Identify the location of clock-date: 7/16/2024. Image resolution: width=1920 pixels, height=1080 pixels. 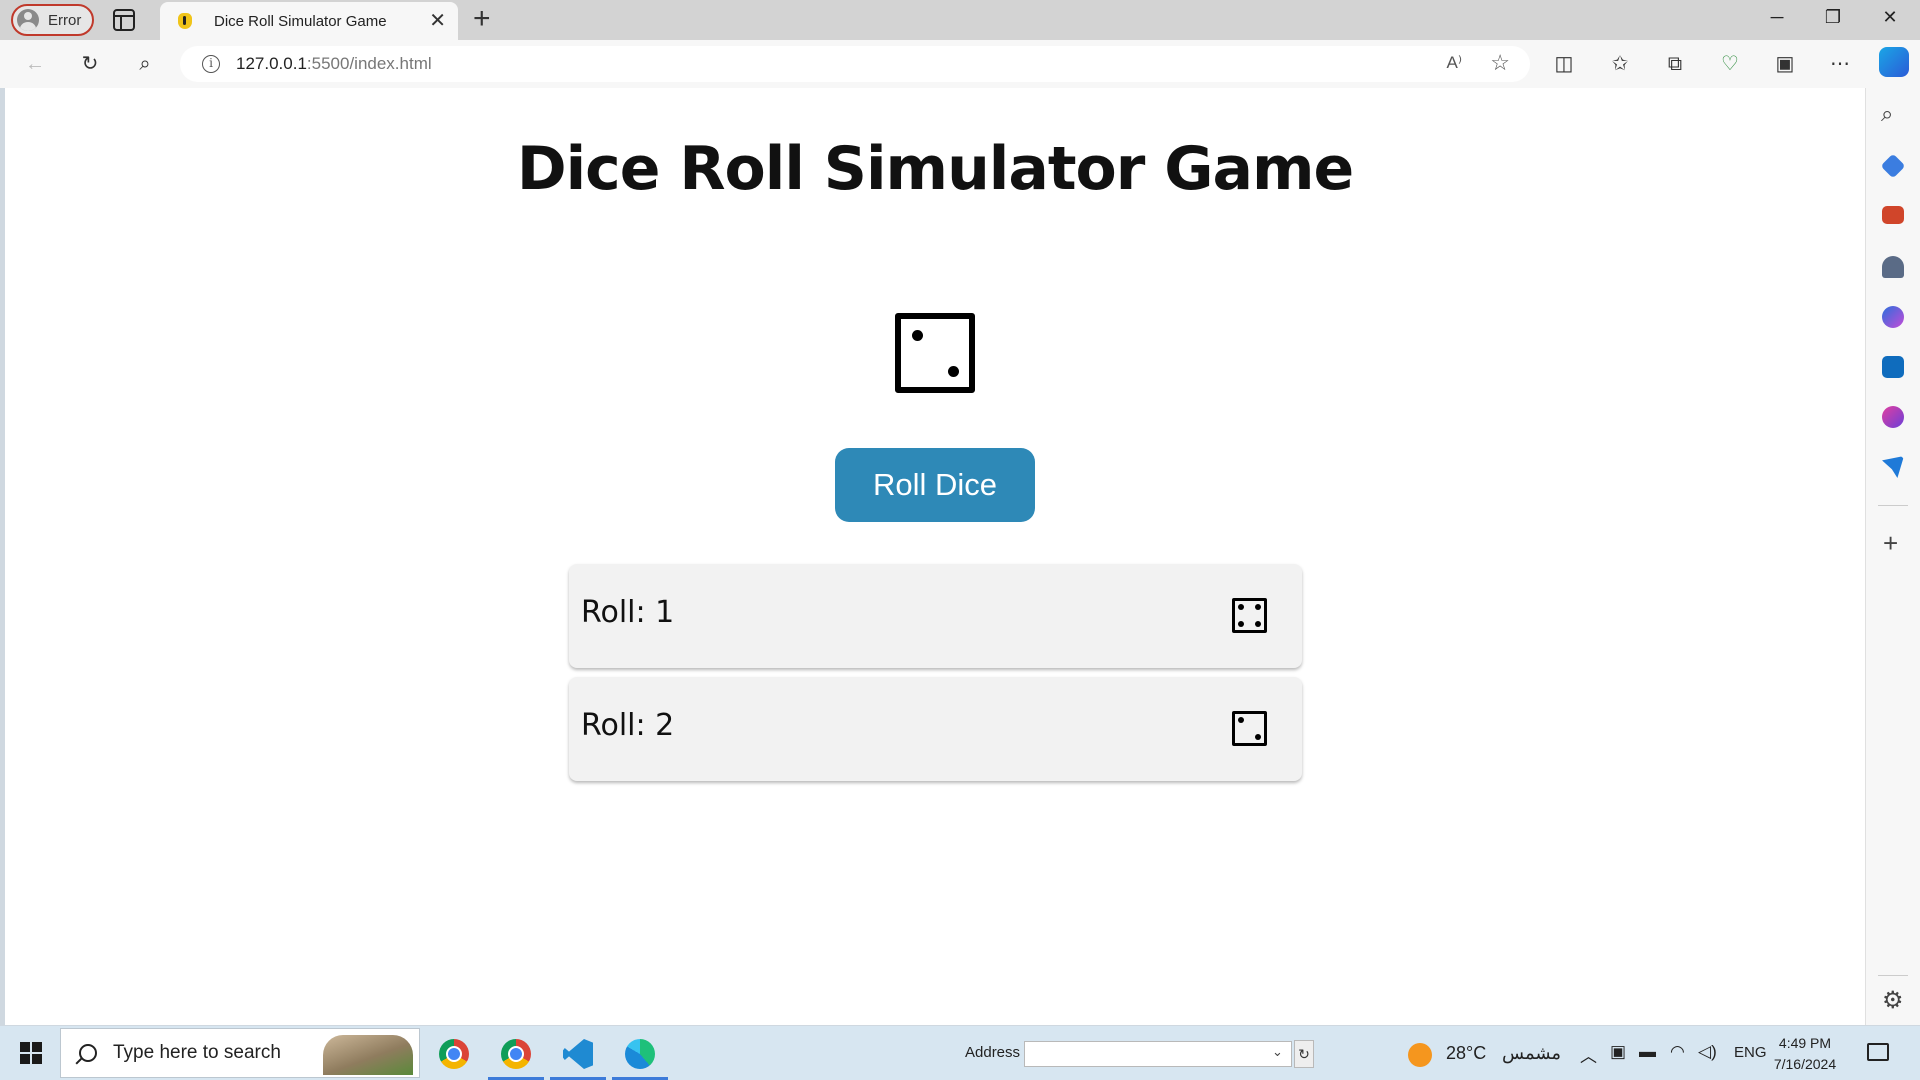
(1805, 1064).